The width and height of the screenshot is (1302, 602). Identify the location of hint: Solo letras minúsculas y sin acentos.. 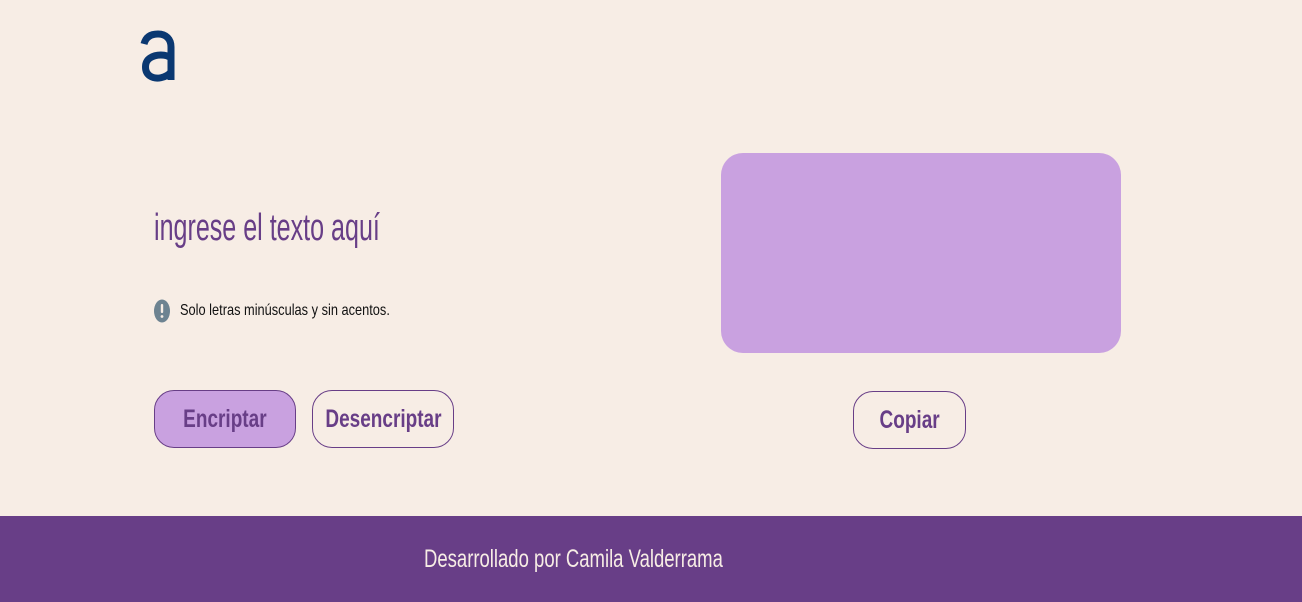
(298, 311).